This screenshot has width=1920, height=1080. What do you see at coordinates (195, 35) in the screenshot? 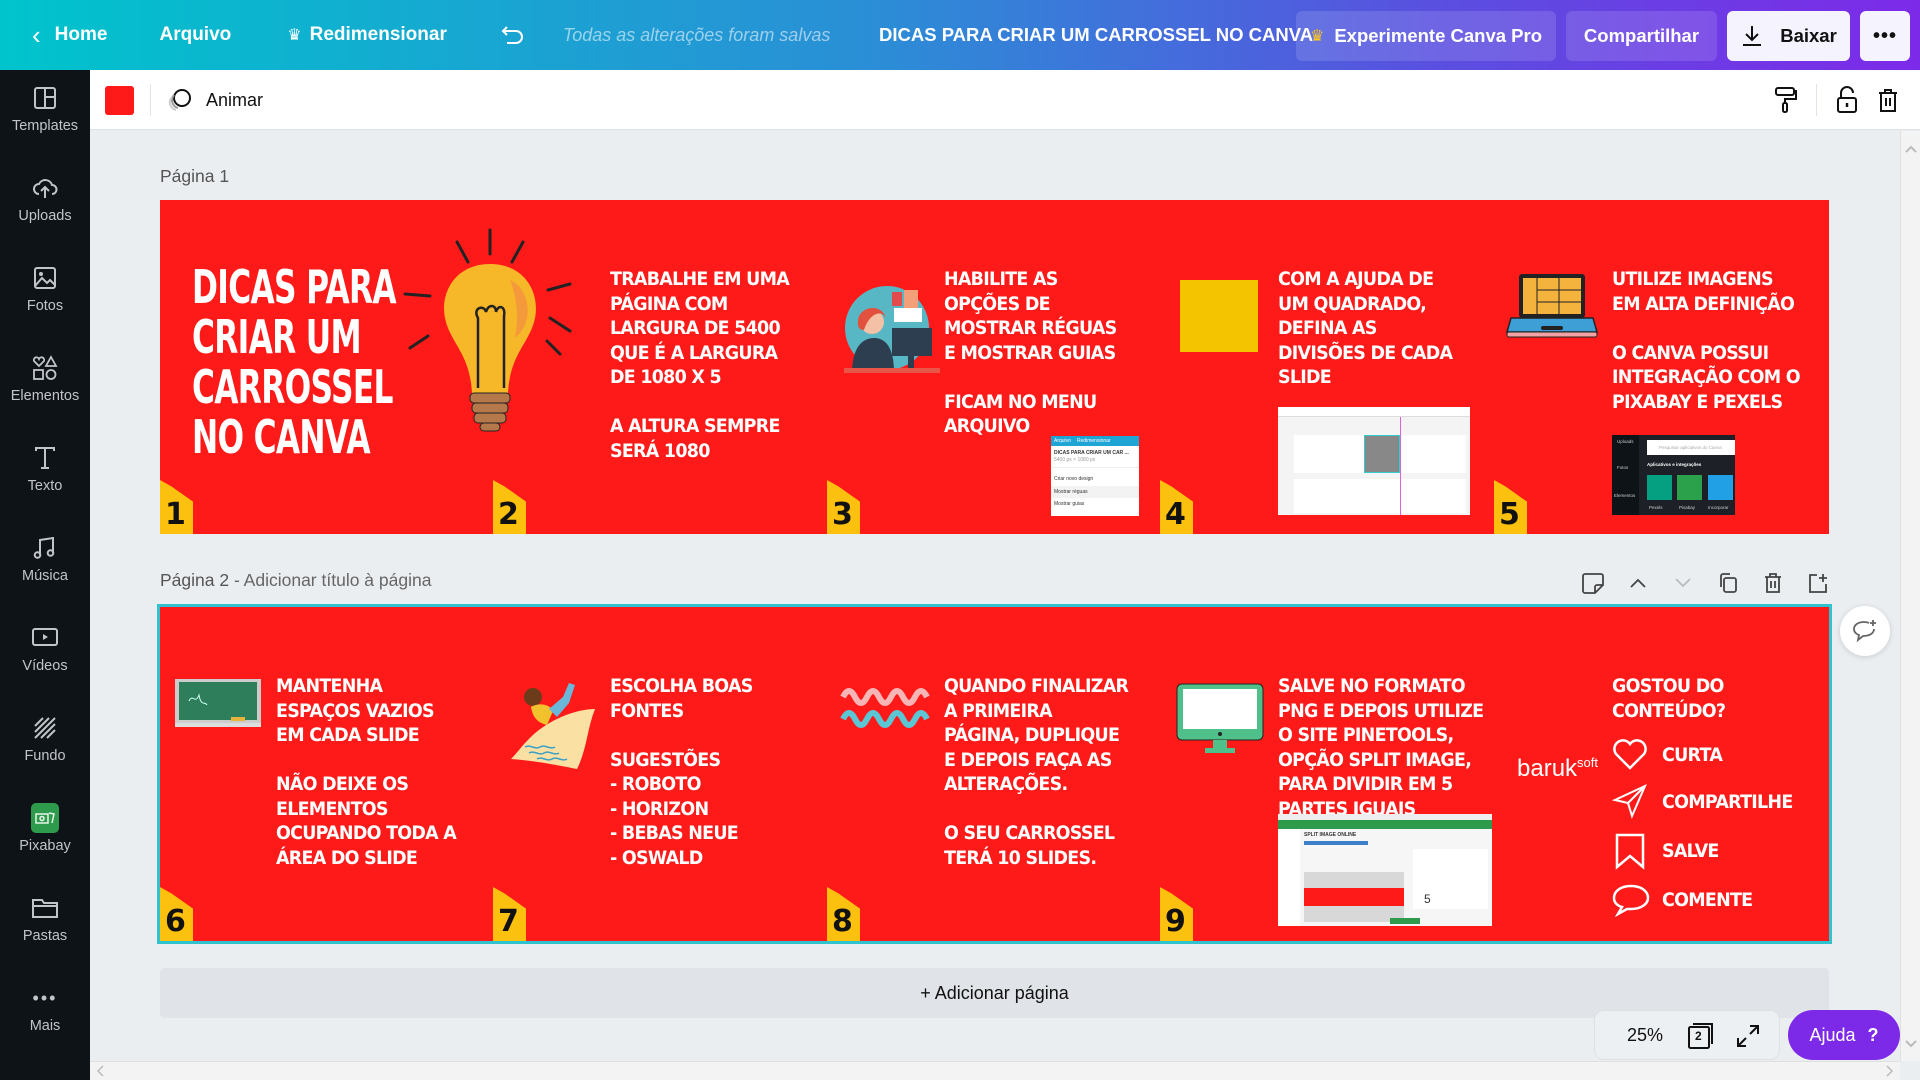
I see `file-menu-button: Arquivo` at bounding box center [195, 35].